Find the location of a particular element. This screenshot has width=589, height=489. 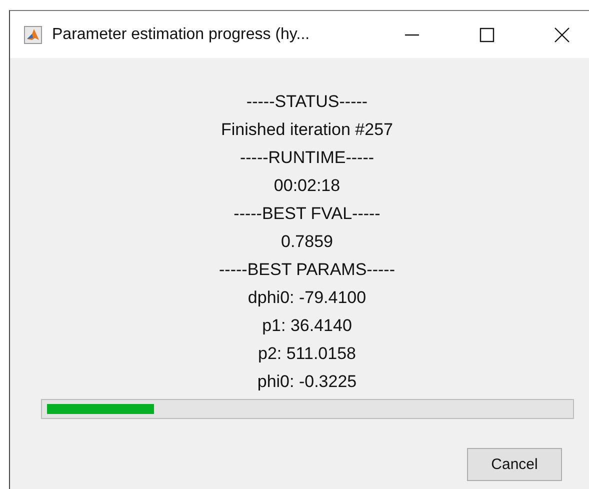

status-text: p1: 36.4140 is located at coordinates (307, 326).